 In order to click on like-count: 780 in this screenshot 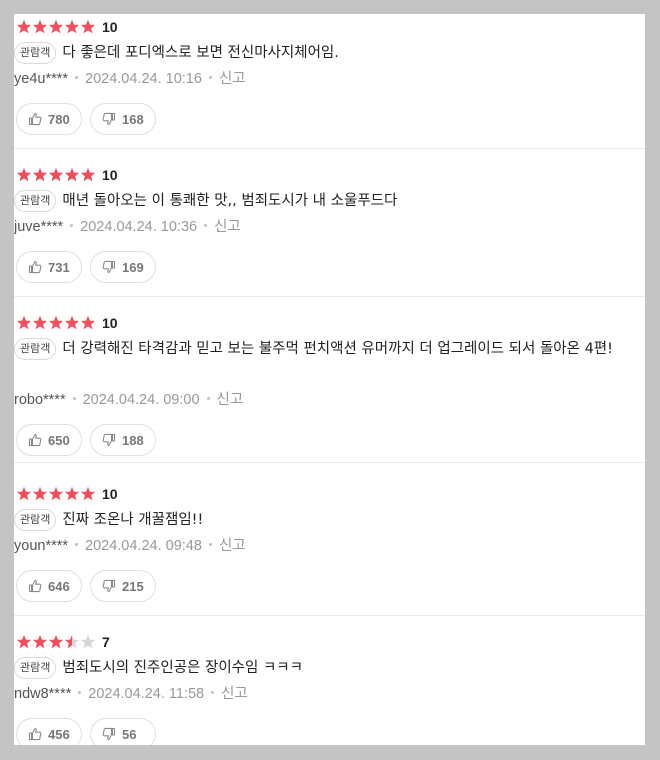, I will do `click(59, 119)`.